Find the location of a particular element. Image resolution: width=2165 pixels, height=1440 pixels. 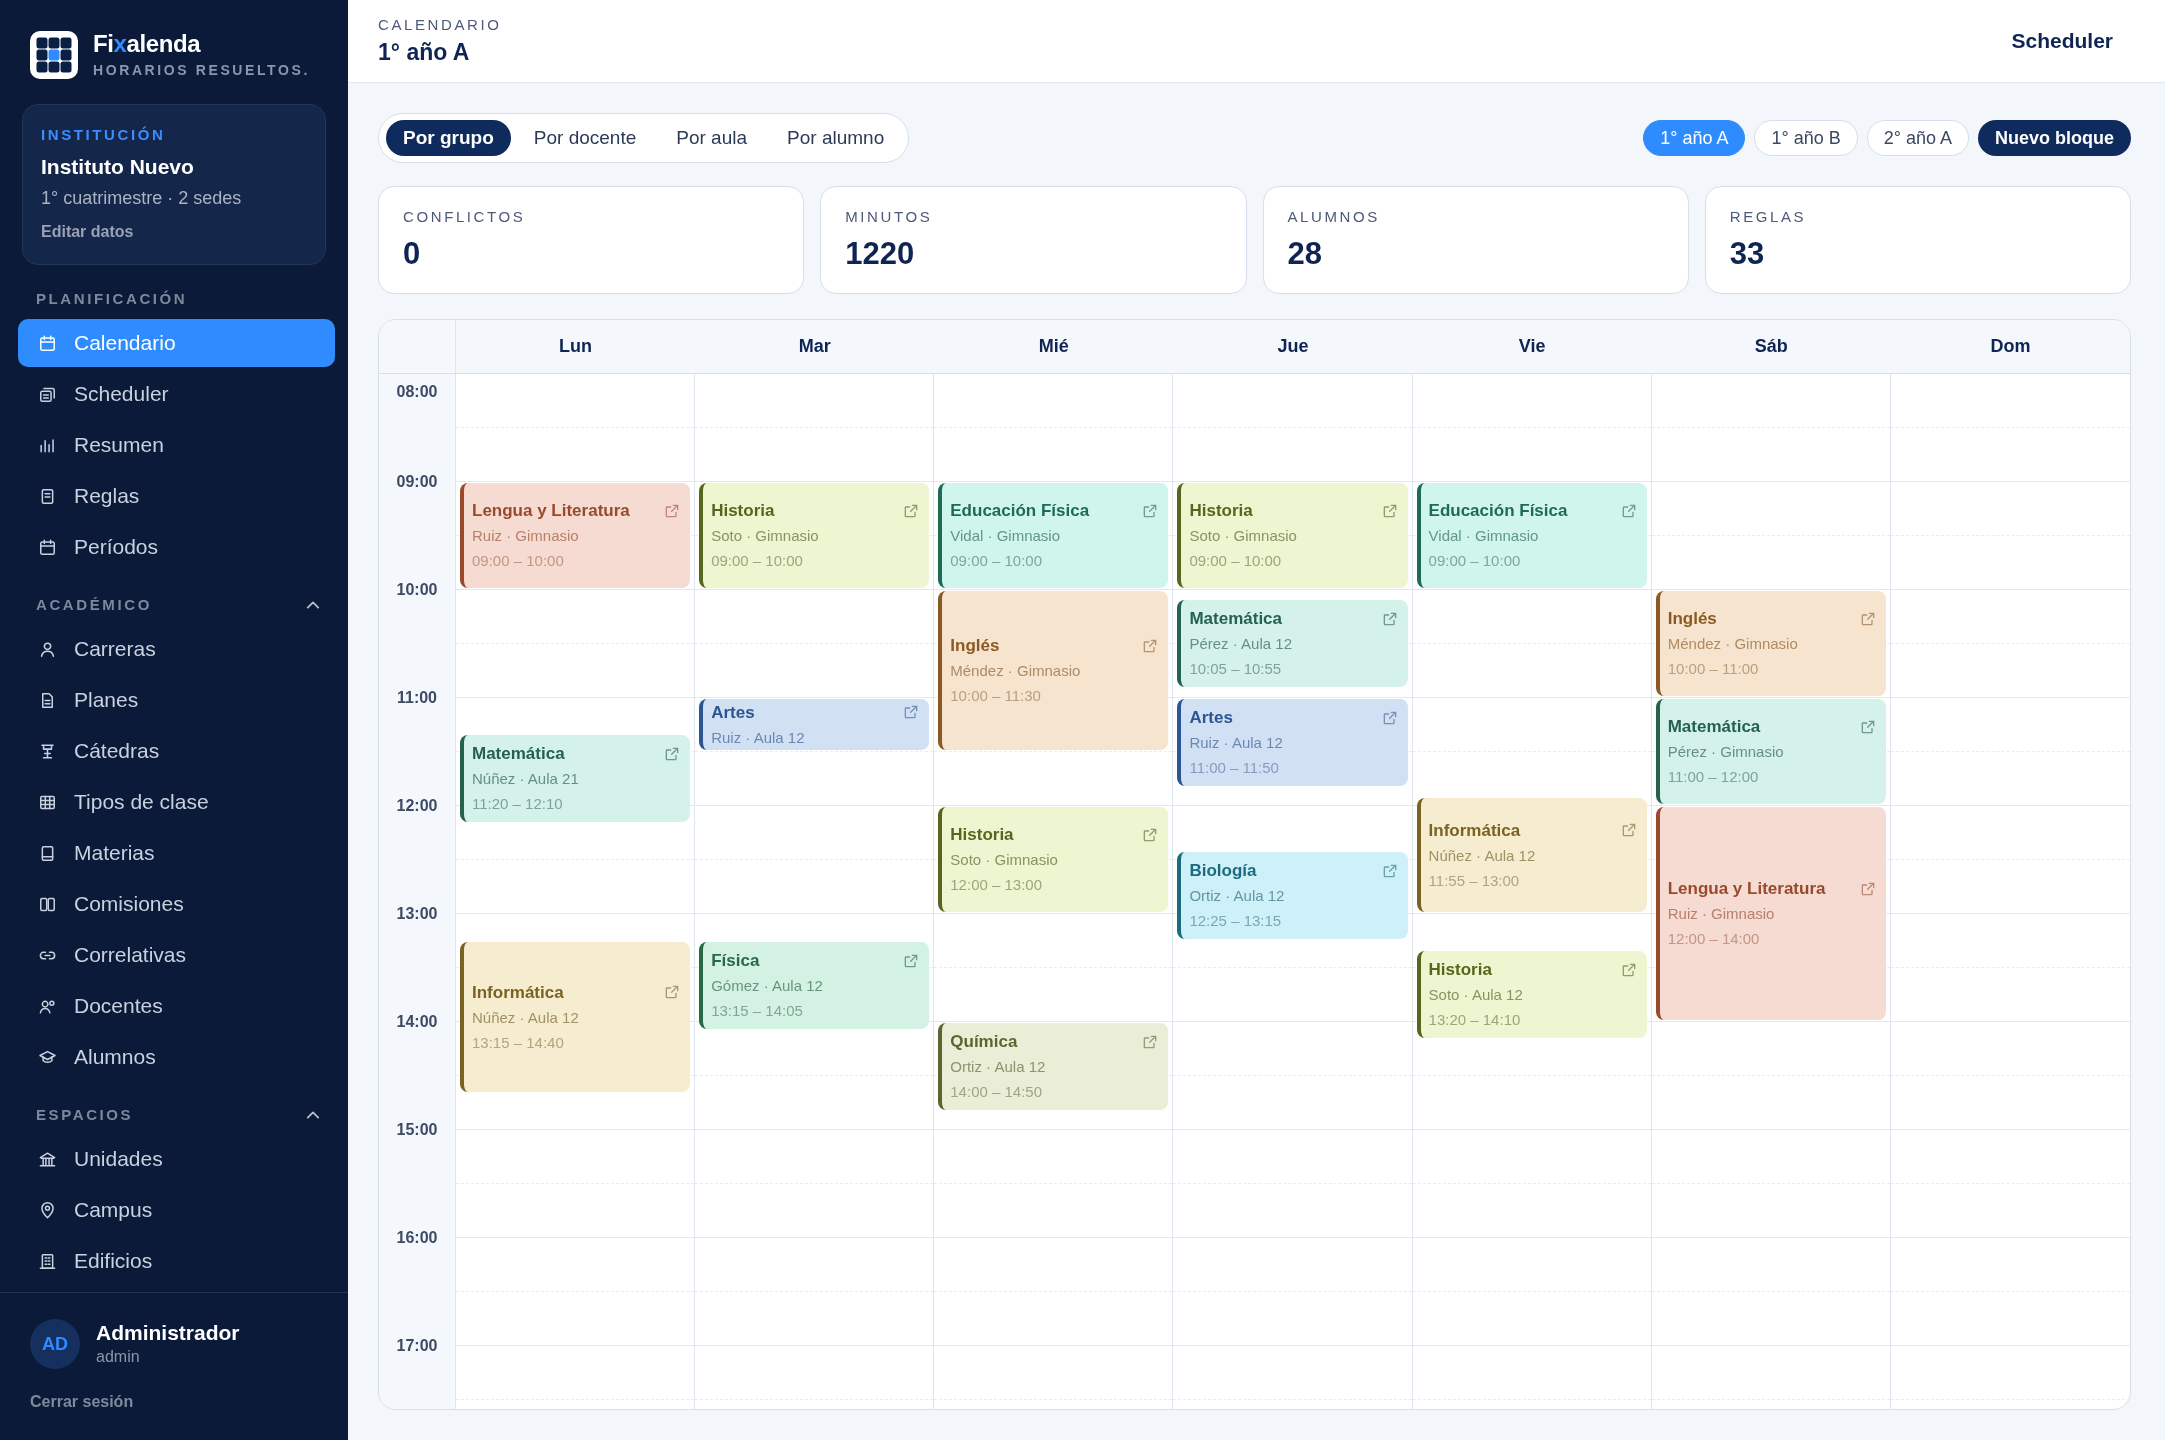

event-card: Inglés Méndez · Gimnasio 10:00 – 11:00 is located at coordinates (1770, 643).